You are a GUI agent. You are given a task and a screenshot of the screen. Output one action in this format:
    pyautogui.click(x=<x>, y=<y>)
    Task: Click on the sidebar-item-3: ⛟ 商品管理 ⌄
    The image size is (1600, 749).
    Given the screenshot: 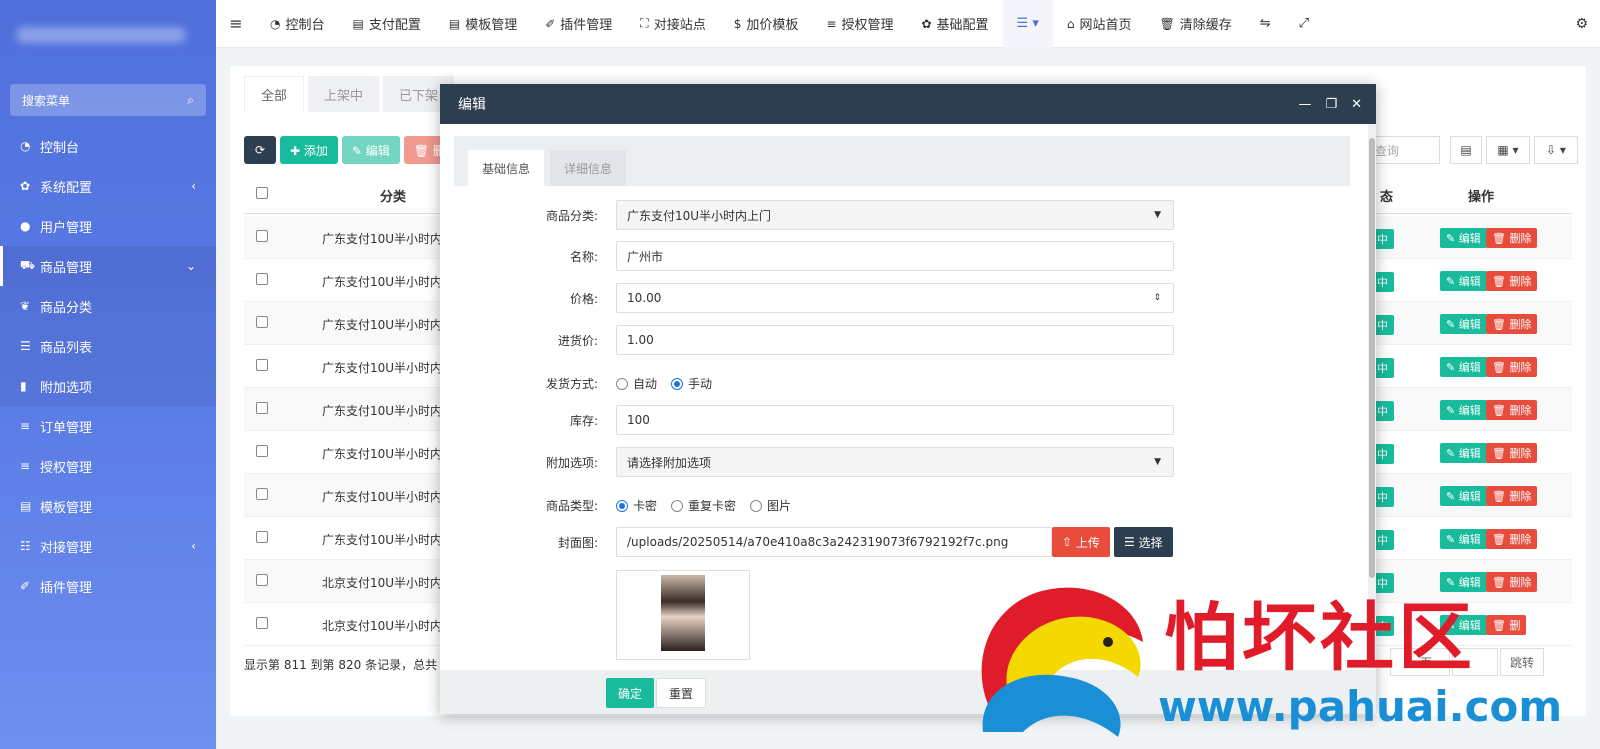 What is the action you would take?
    pyautogui.click(x=108, y=266)
    